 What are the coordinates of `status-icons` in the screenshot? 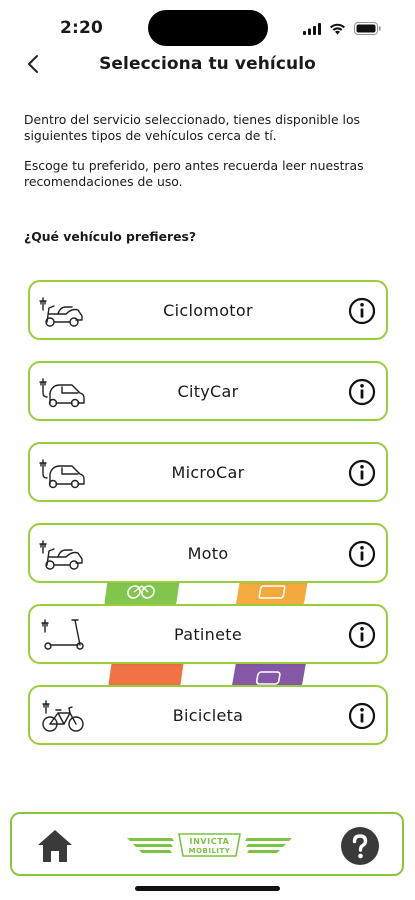 It's located at (342, 29).